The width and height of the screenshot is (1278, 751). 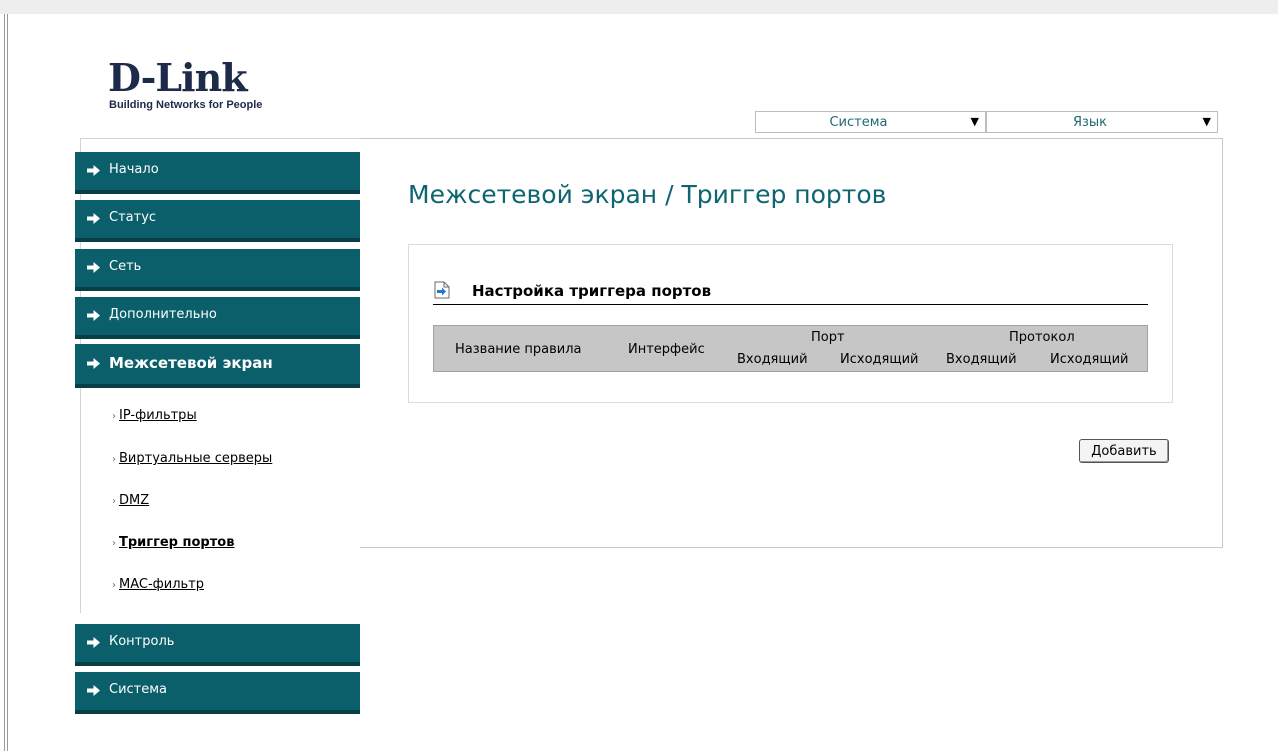 What do you see at coordinates (217, 318) in the screenshot?
I see `sidebar-item-advanced: Дополнительно` at bounding box center [217, 318].